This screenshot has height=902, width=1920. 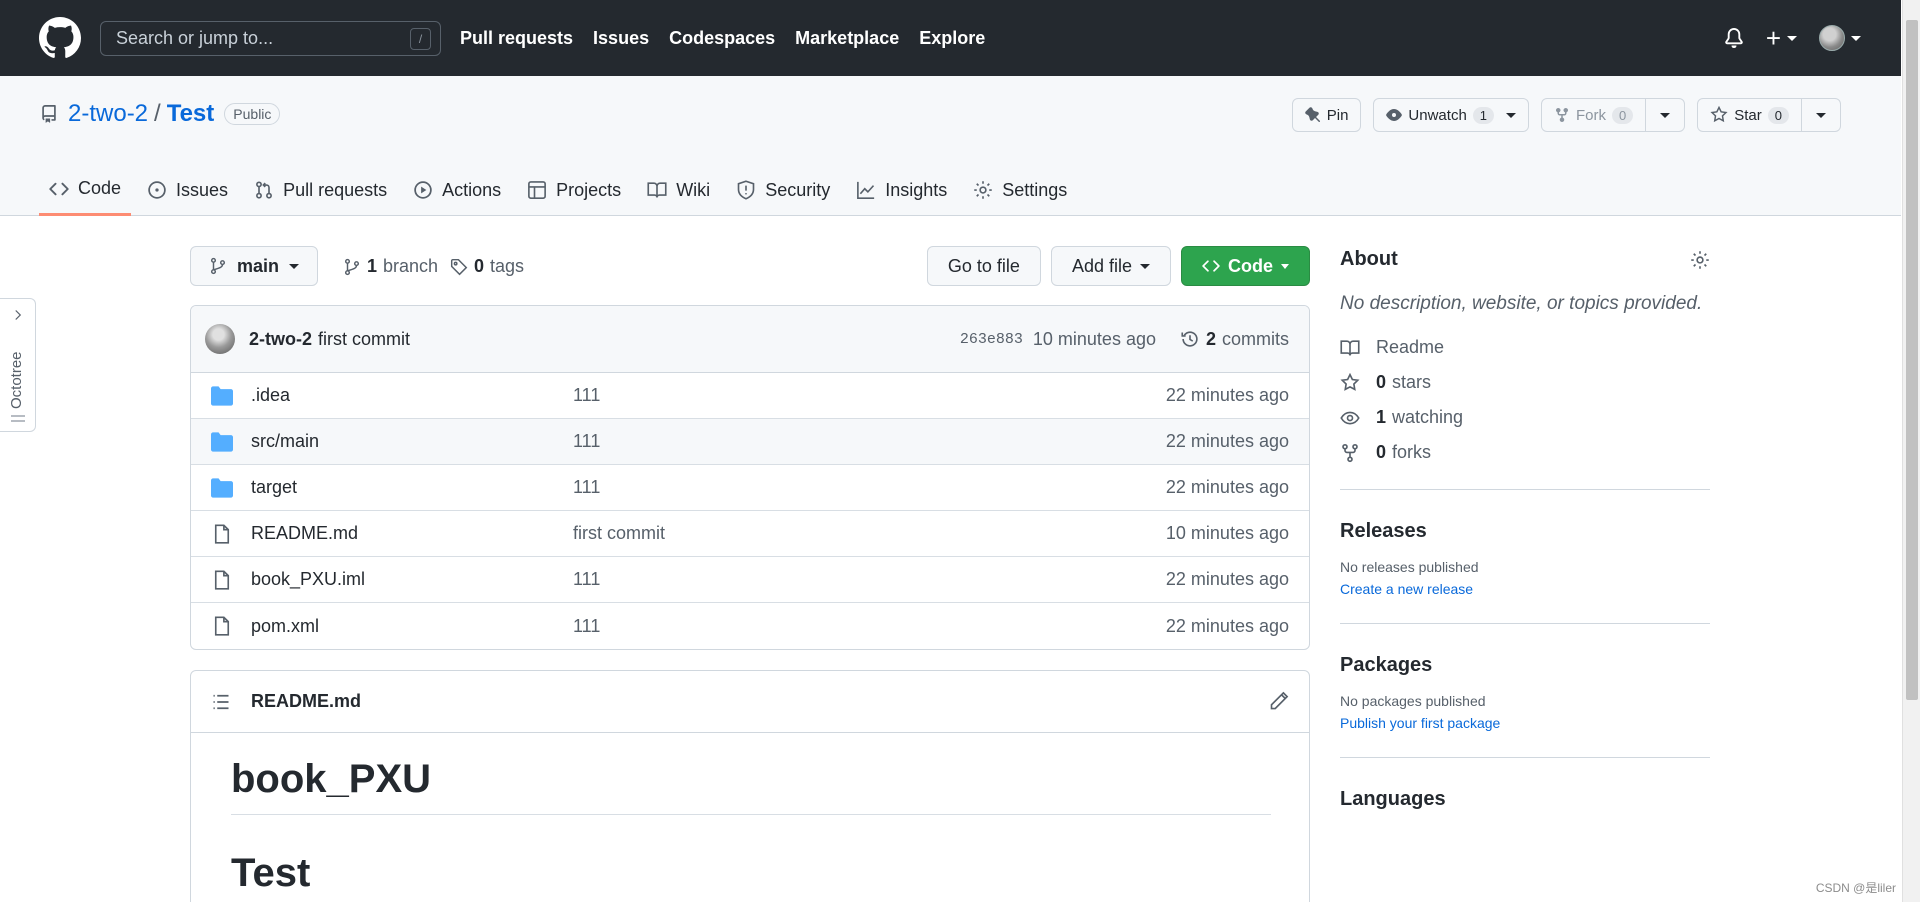 I want to click on add-file-button: Add file, so click(x=1110, y=266).